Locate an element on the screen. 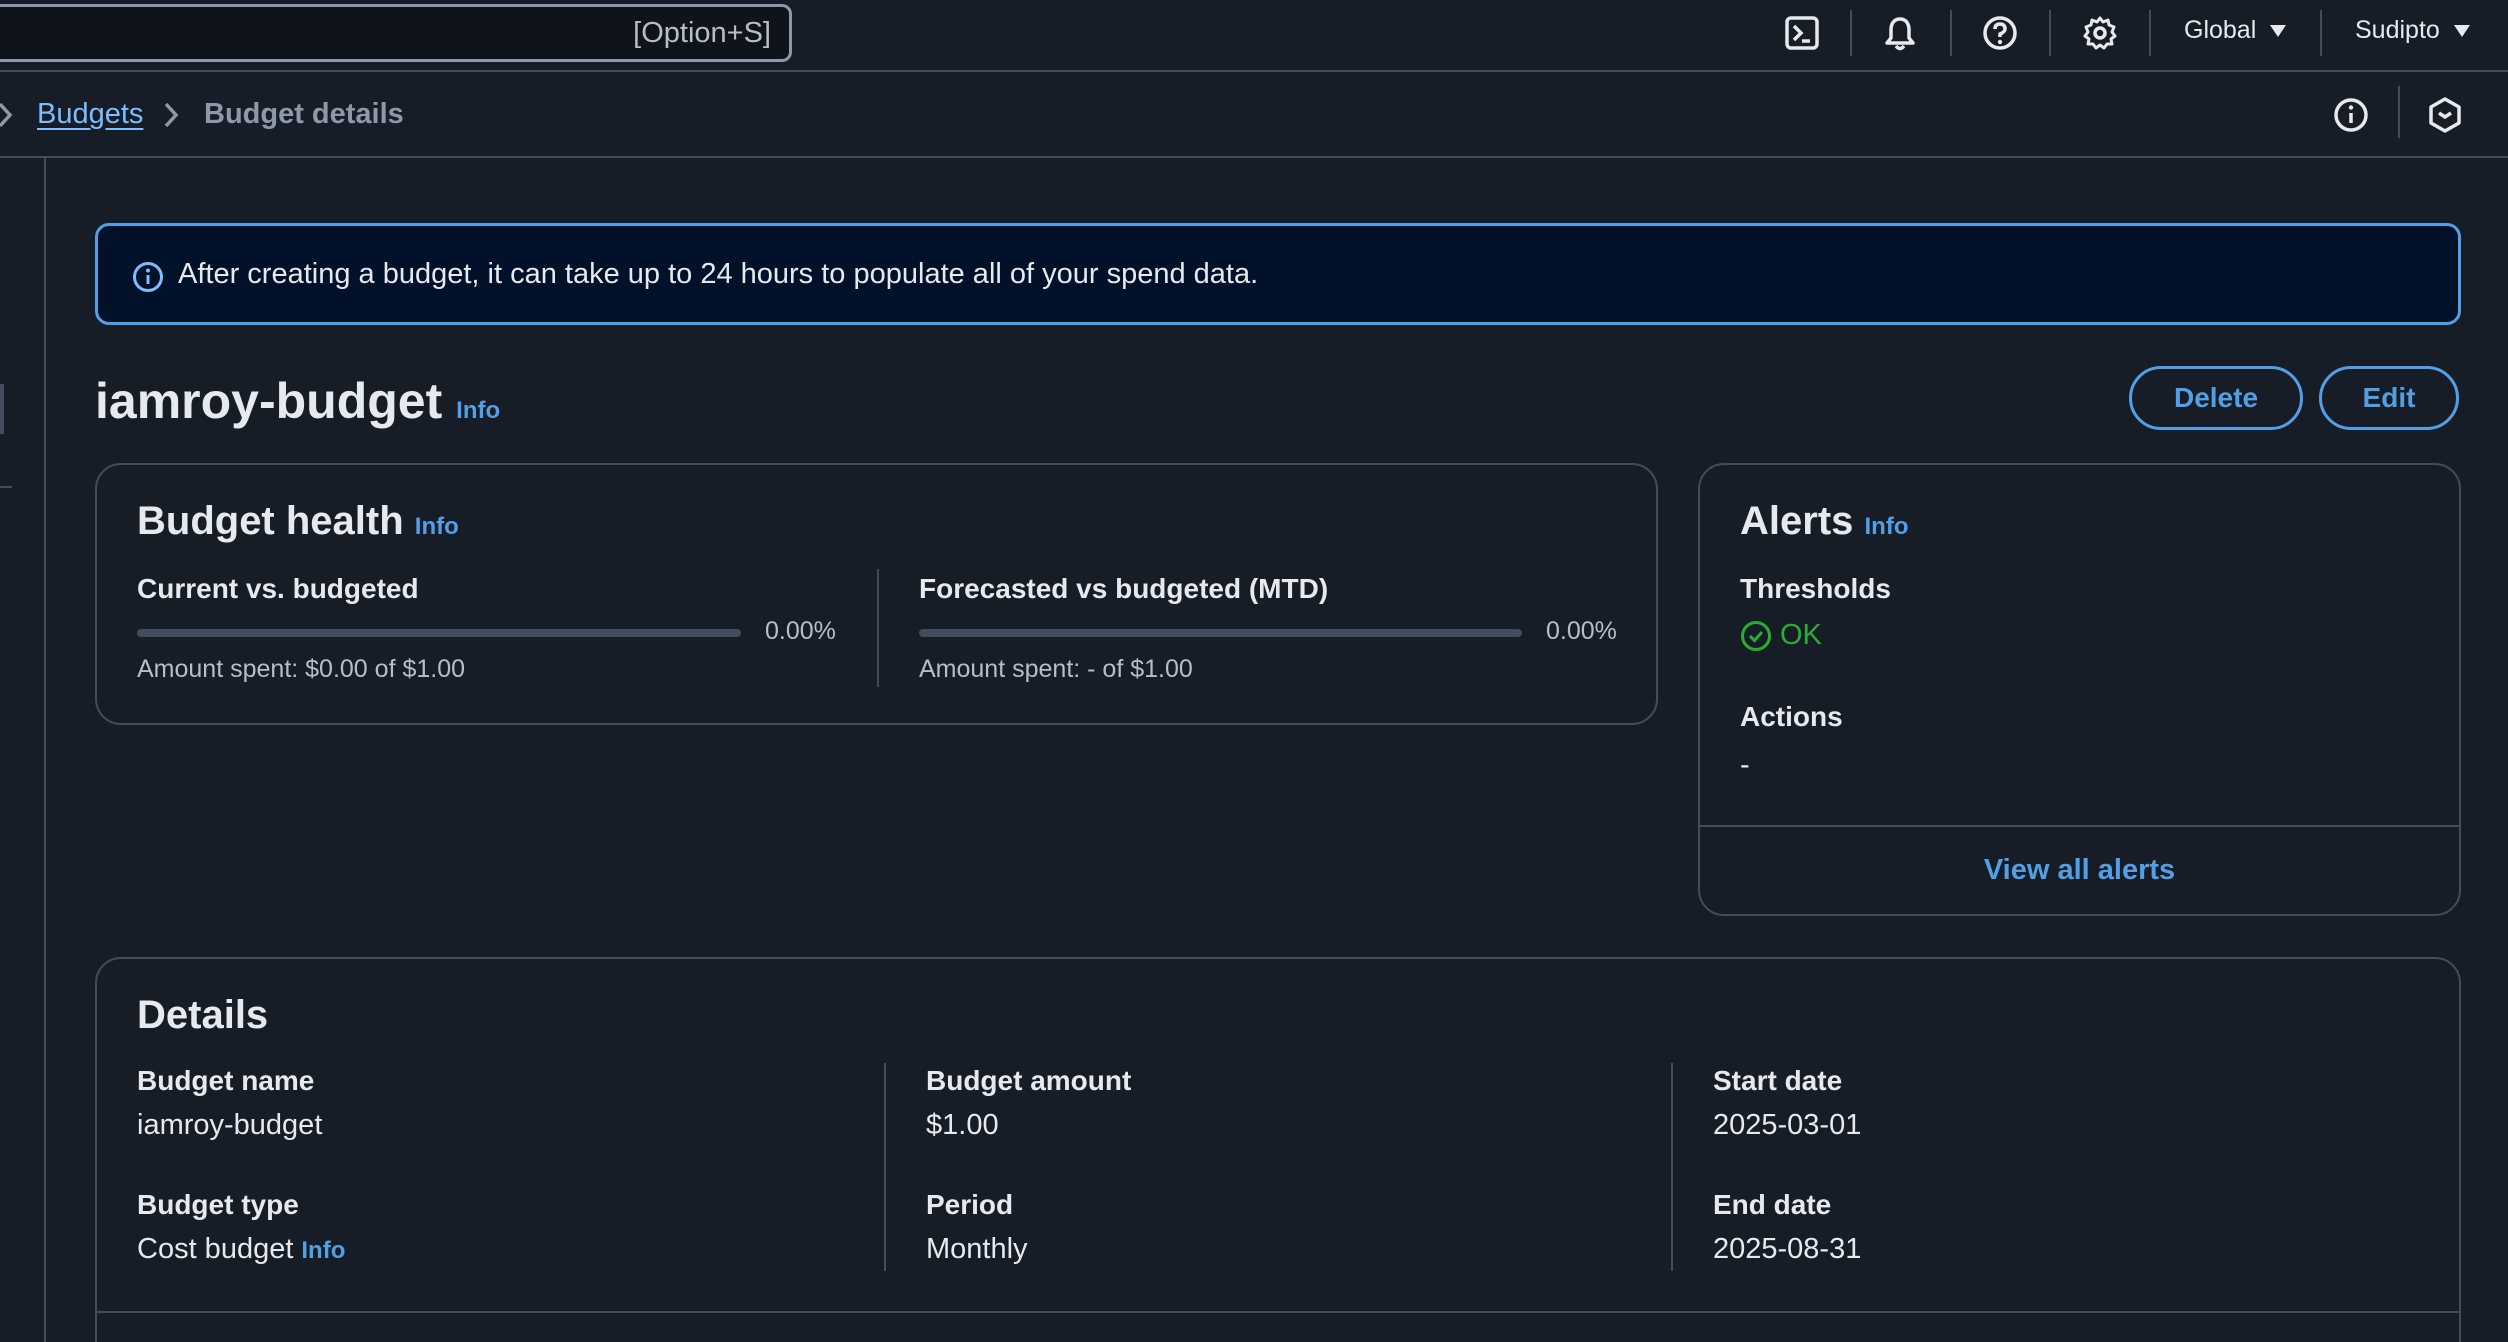 This screenshot has height=1342, width=2508. breadcrumb-bar: Budgets Budget details is located at coordinates (1254, 115).